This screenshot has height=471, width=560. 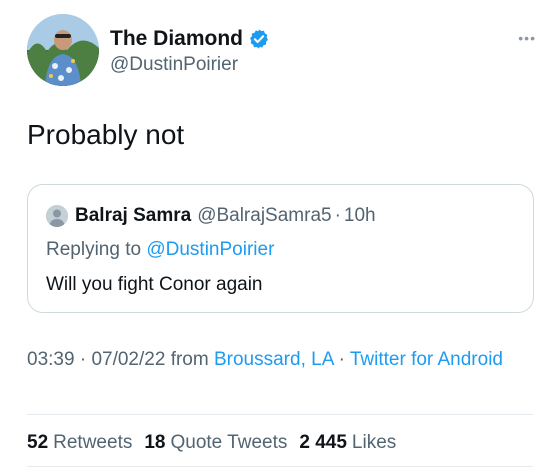 What do you see at coordinates (128, 359) in the screenshot?
I see `tweet-date: 07/02/22` at bounding box center [128, 359].